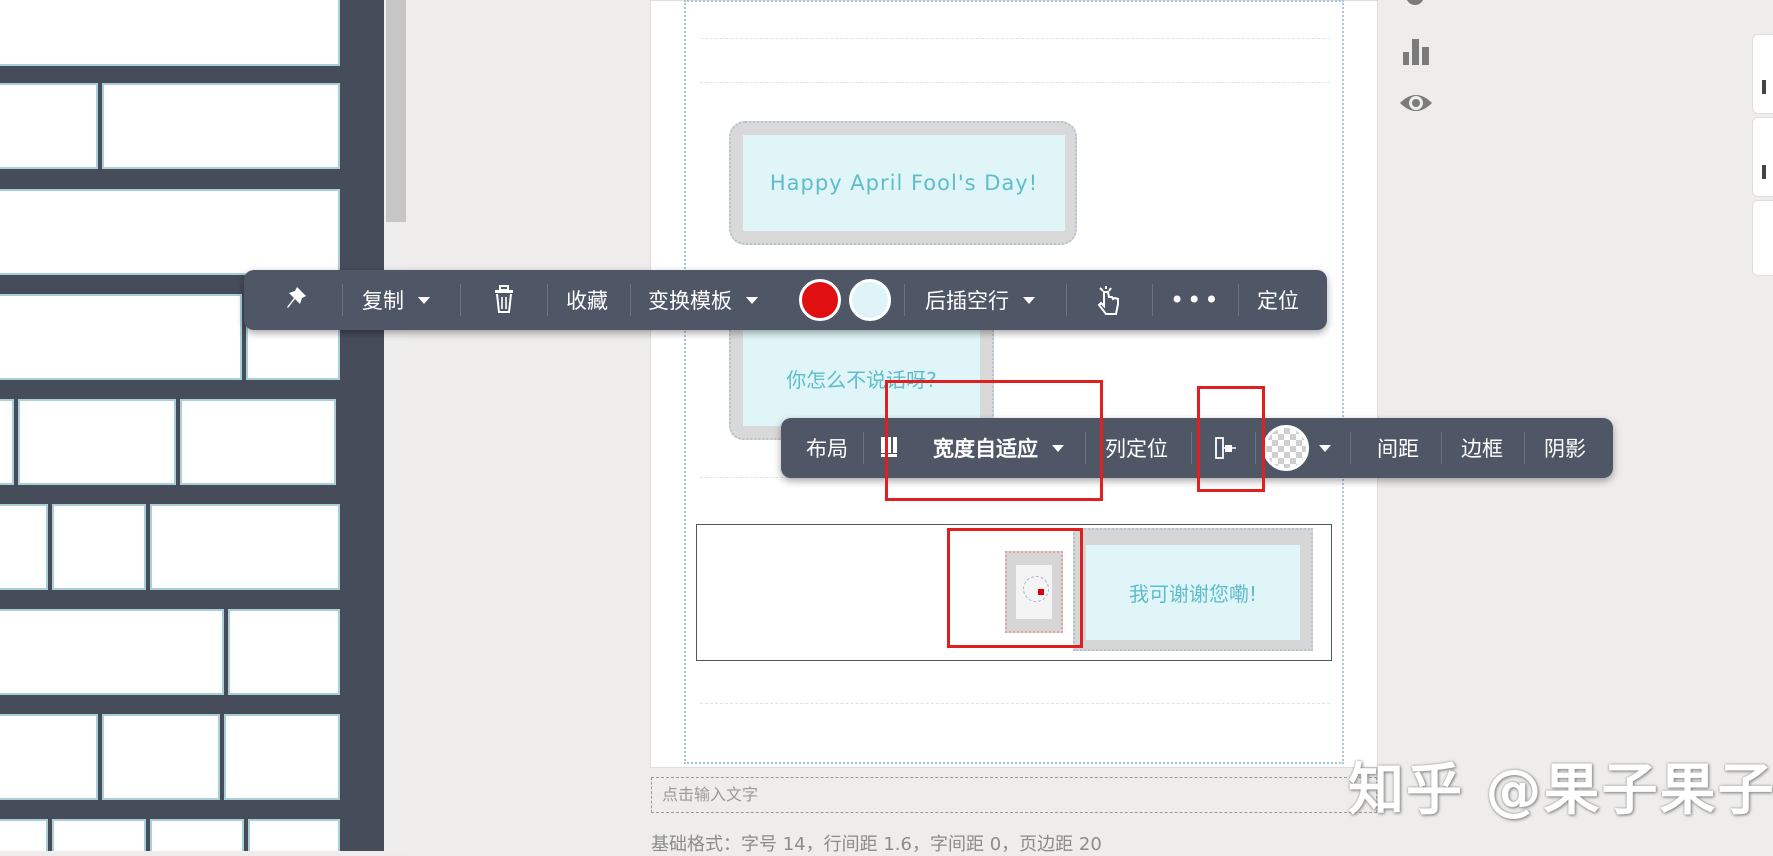  Describe the element at coordinates (1482, 448) in the screenshot. I see `border-button: 边框` at that location.